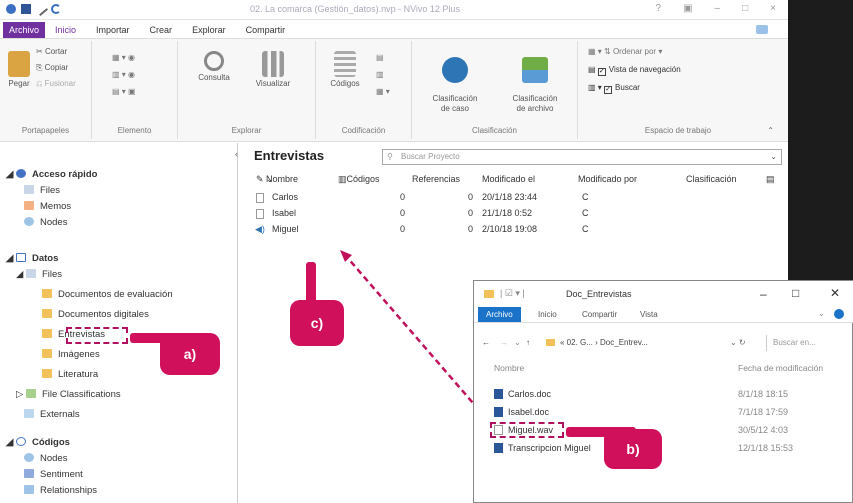 The width and height of the screenshot is (853, 503). Describe the element at coordinates (659, 8) in the screenshot. I see `help-icon: ?` at that location.